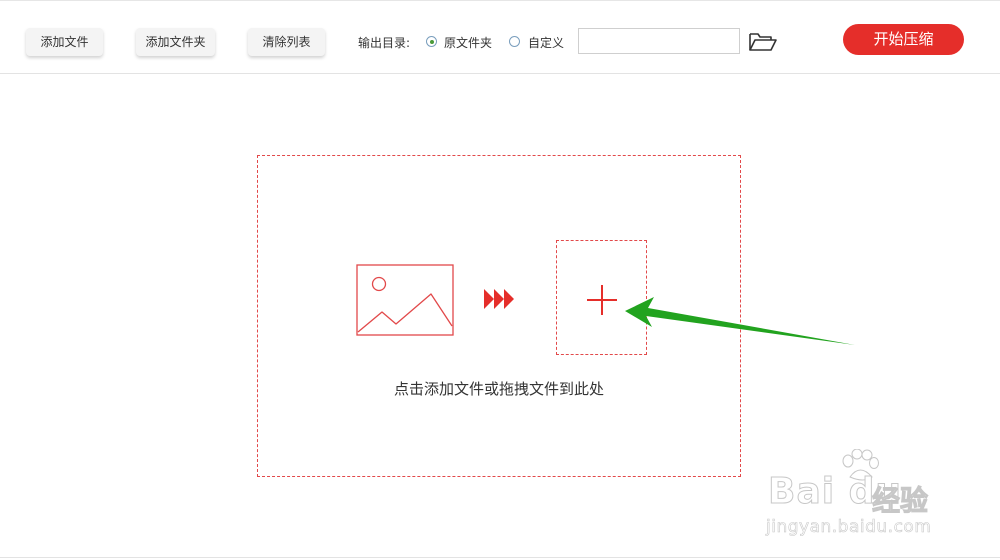 This screenshot has height=560, width=1000. What do you see at coordinates (64, 42) in the screenshot?
I see `add-file-button: 添加文件` at bounding box center [64, 42].